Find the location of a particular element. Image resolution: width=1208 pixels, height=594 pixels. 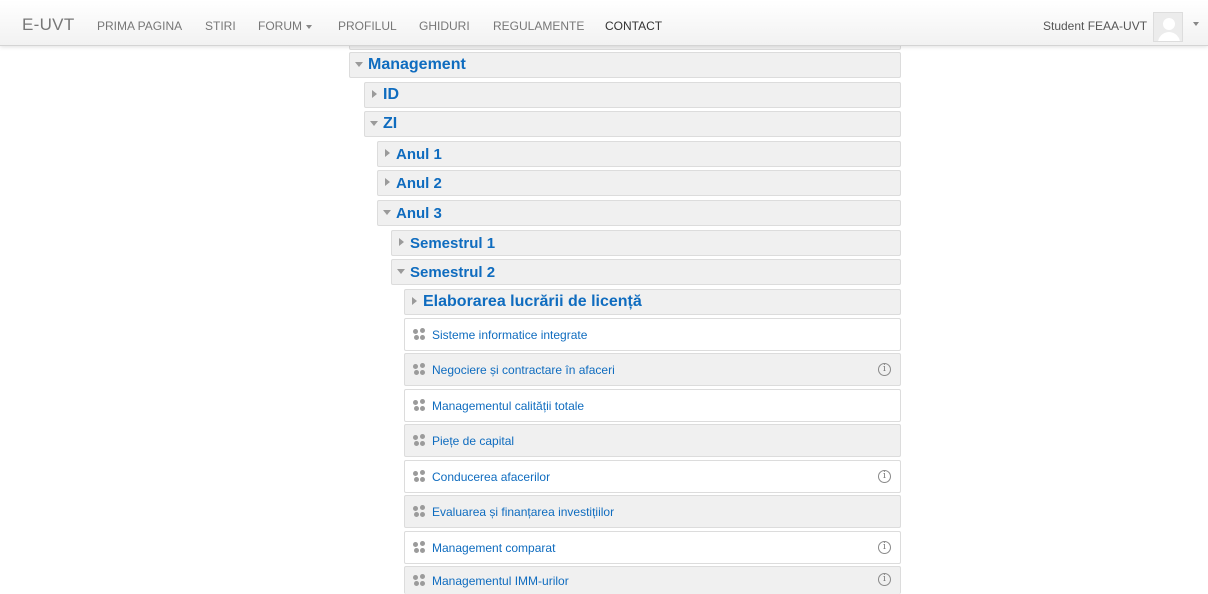

nav-prima-pagina: PRIMA PAGINA is located at coordinates (139, 26).